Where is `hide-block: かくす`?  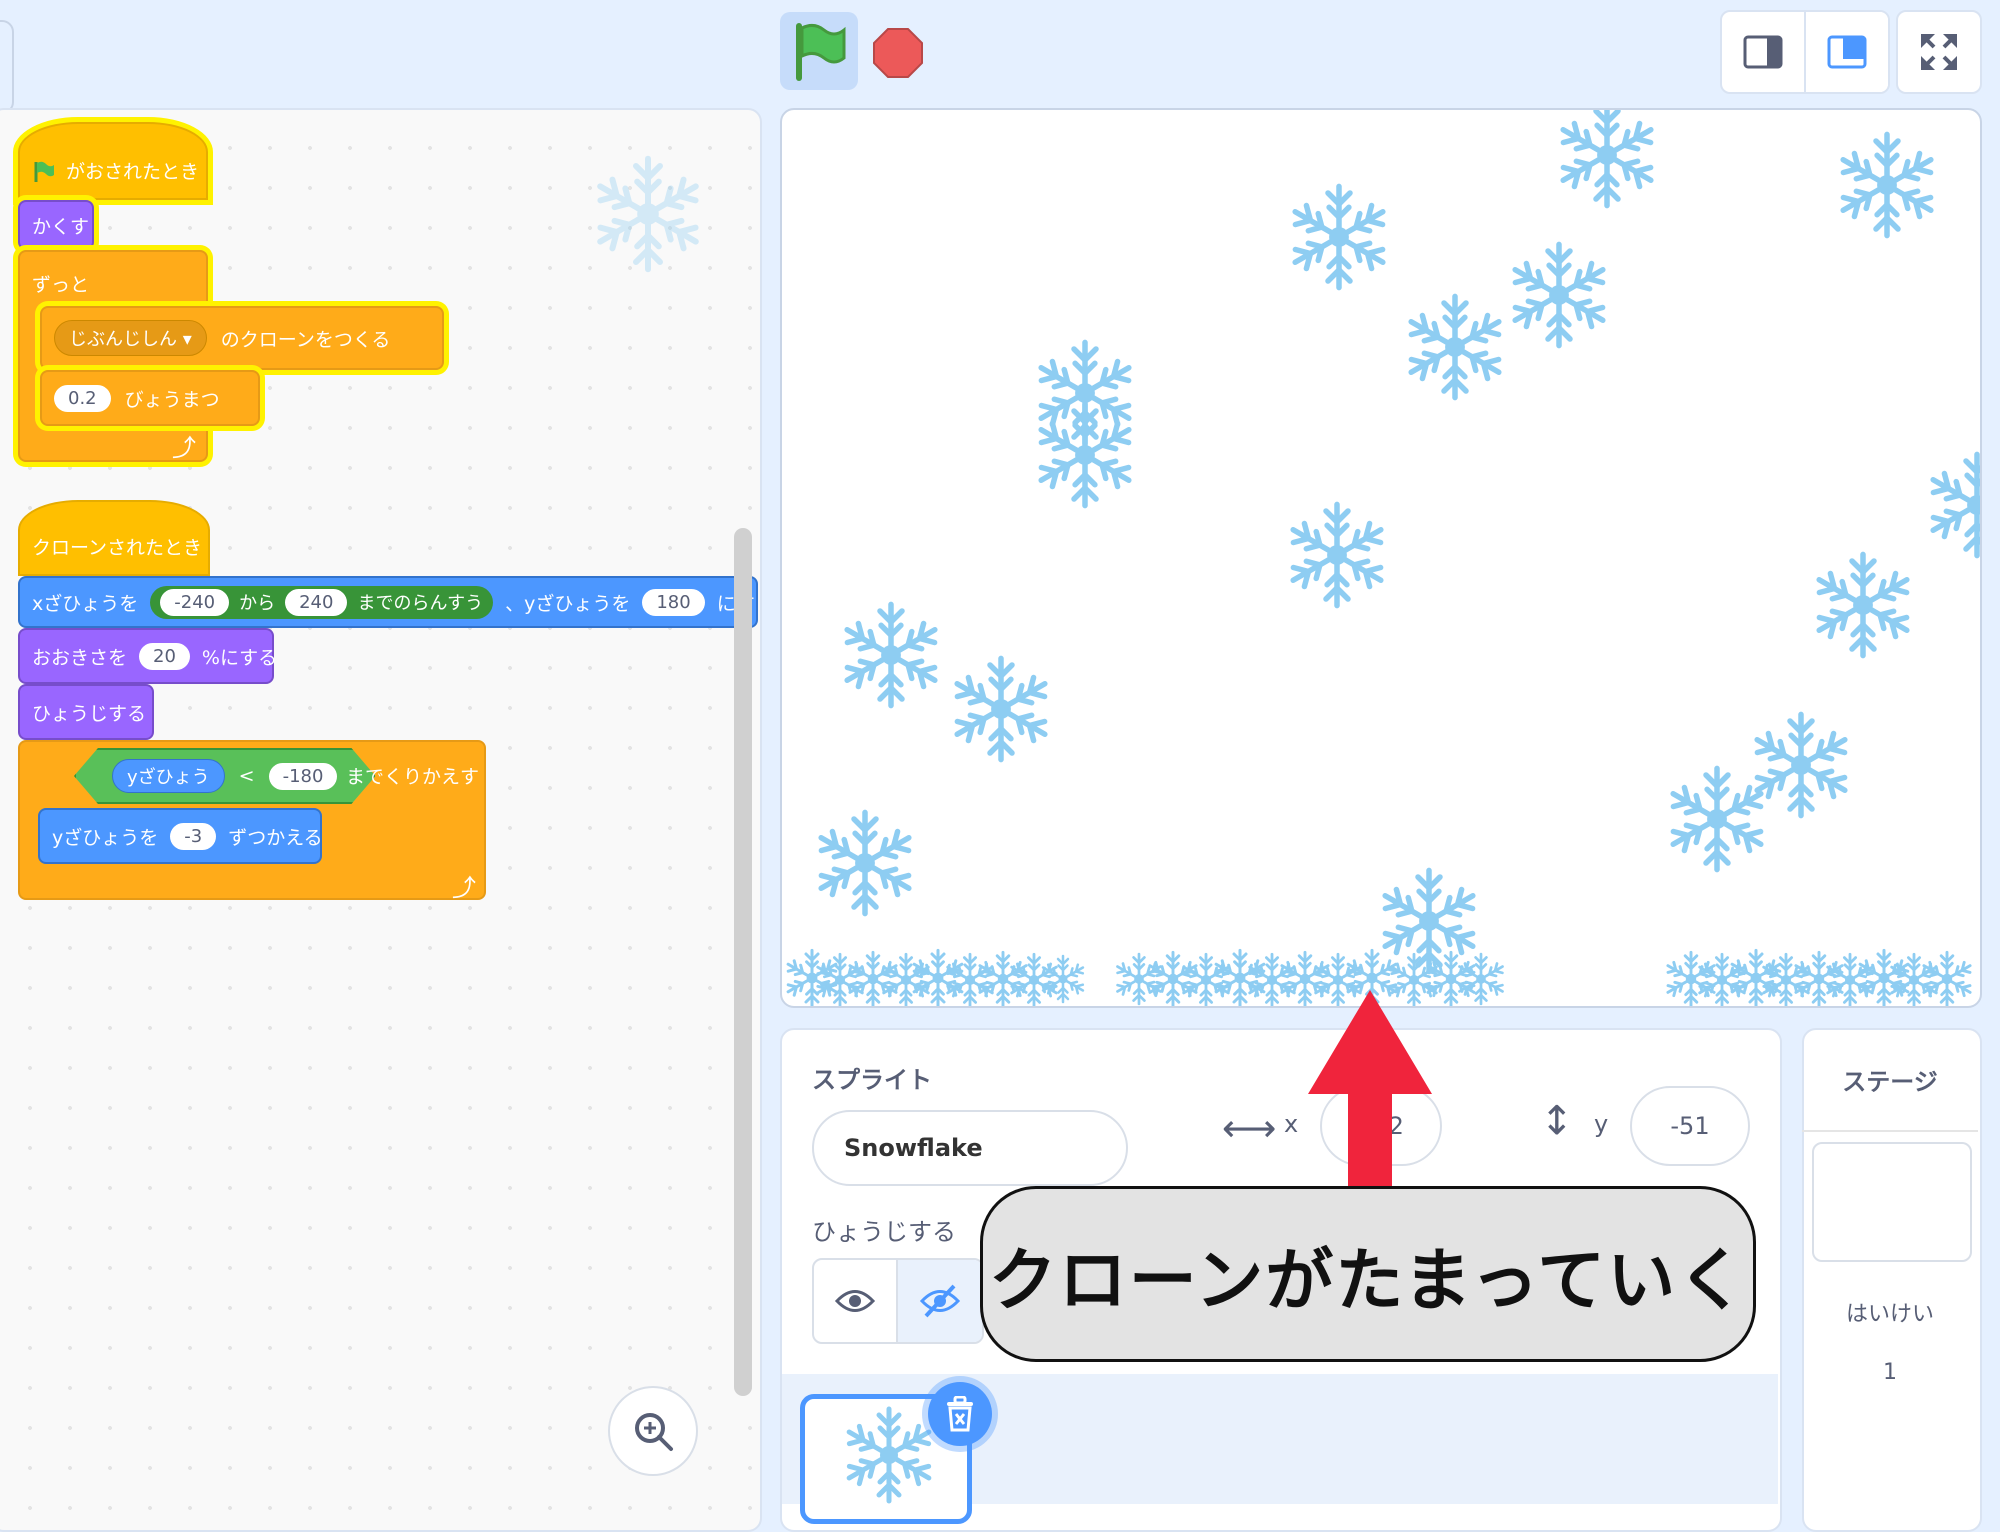
hide-block: かくす is located at coordinates (56, 225).